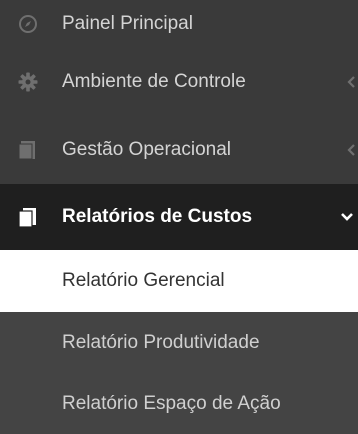 This screenshot has height=434, width=358. I want to click on submenu-item-label: Relatório Espaço de Ação, so click(171, 403).